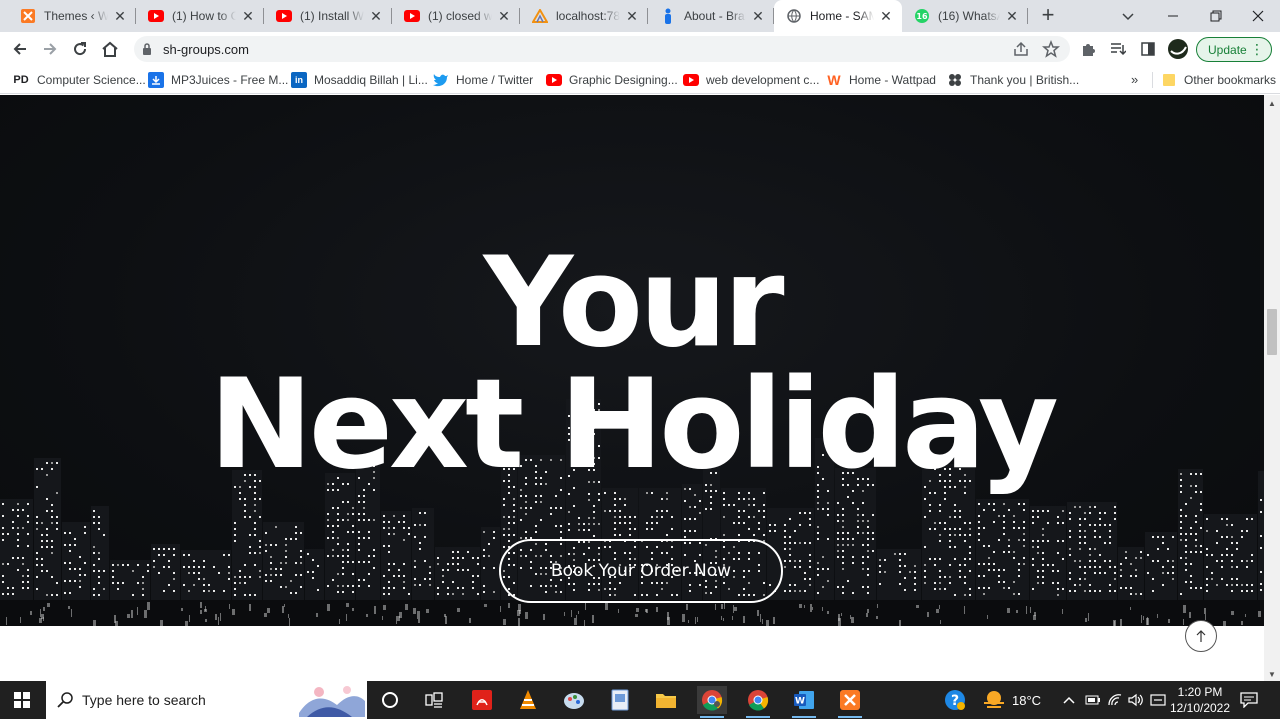  Describe the element at coordinates (482, 700) in the screenshot. I see `acrobat-icon` at that location.